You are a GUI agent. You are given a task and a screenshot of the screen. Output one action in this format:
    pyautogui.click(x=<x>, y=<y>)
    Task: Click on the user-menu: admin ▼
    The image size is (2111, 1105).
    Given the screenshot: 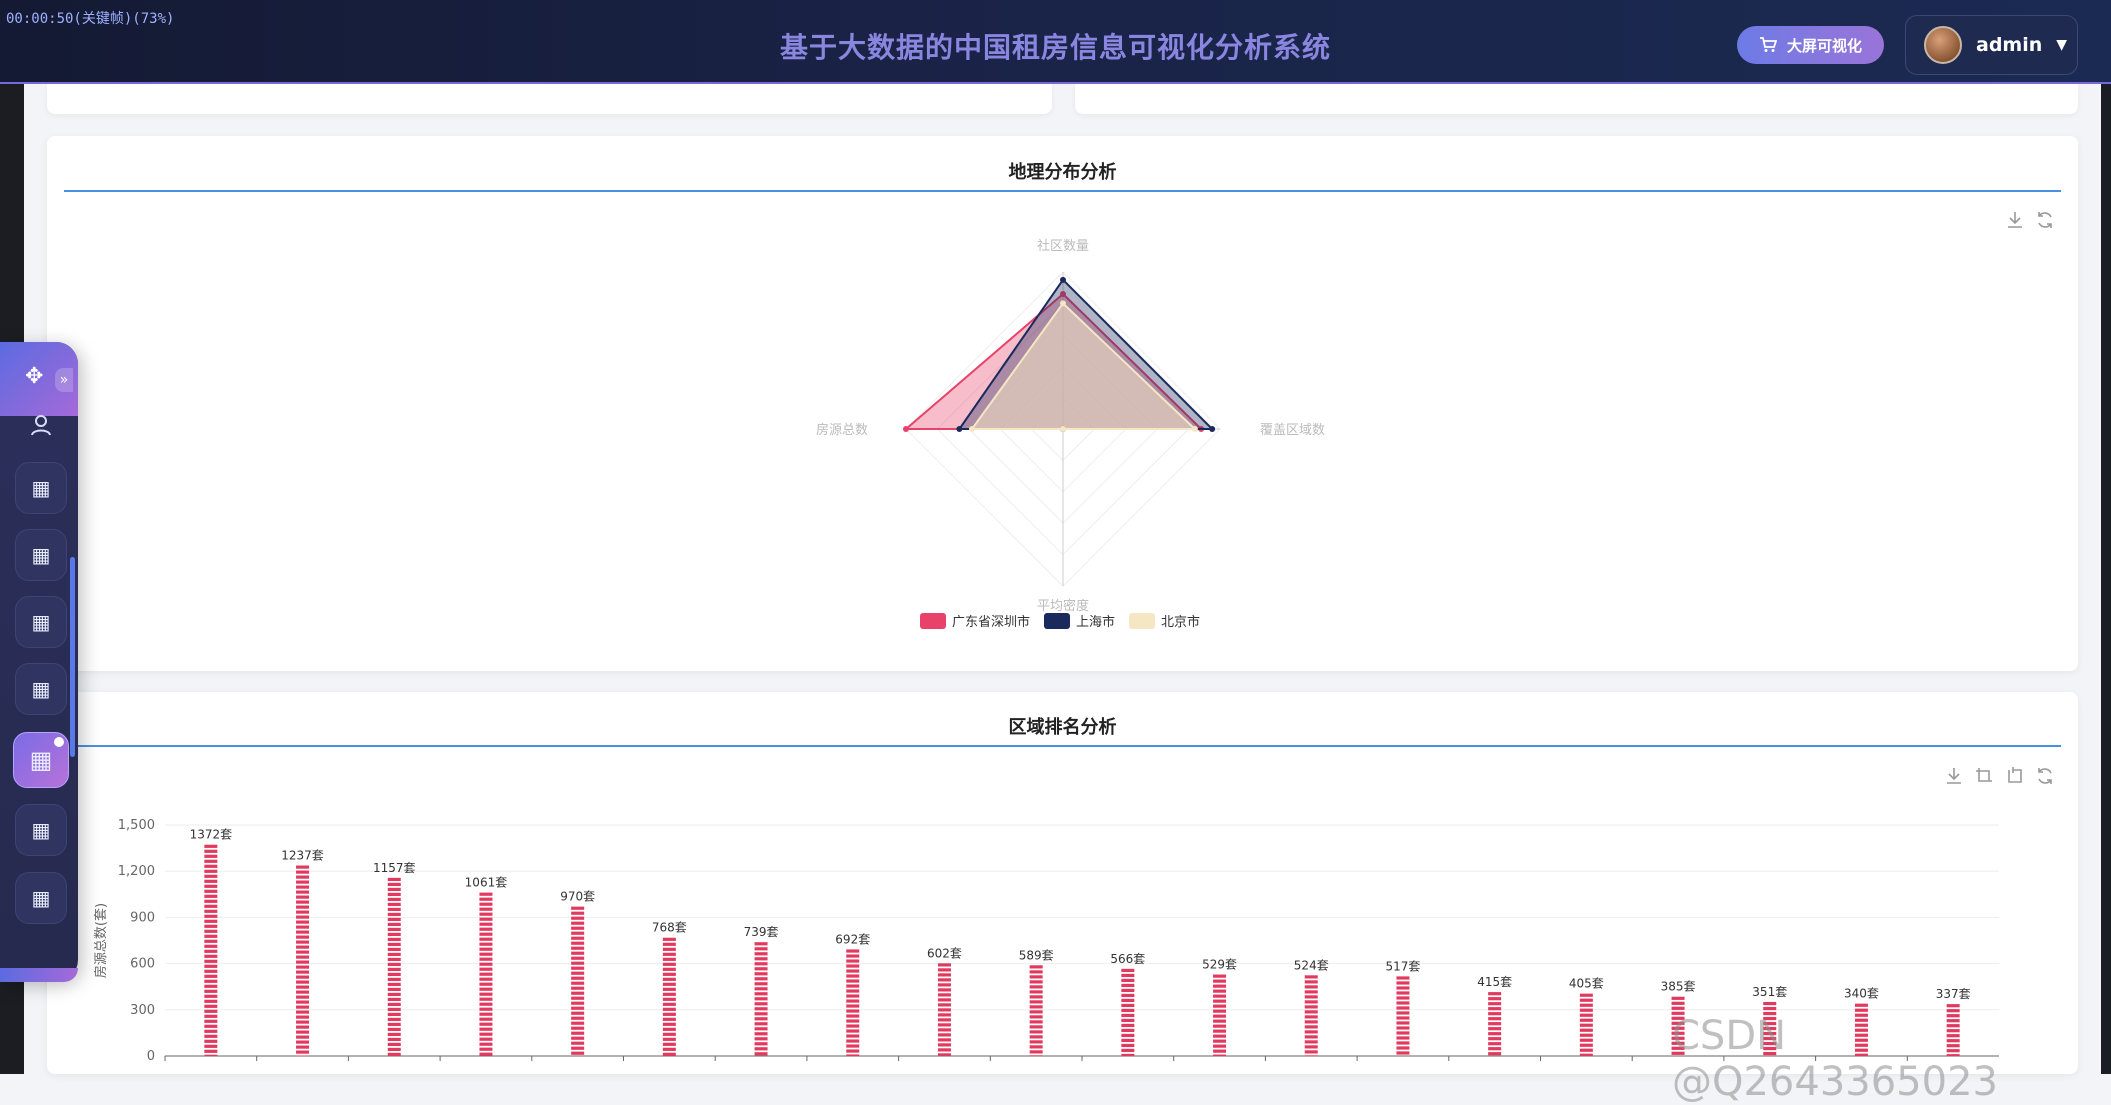 What is the action you would take?
    pyautogui.click(x=1991, y=45)
    